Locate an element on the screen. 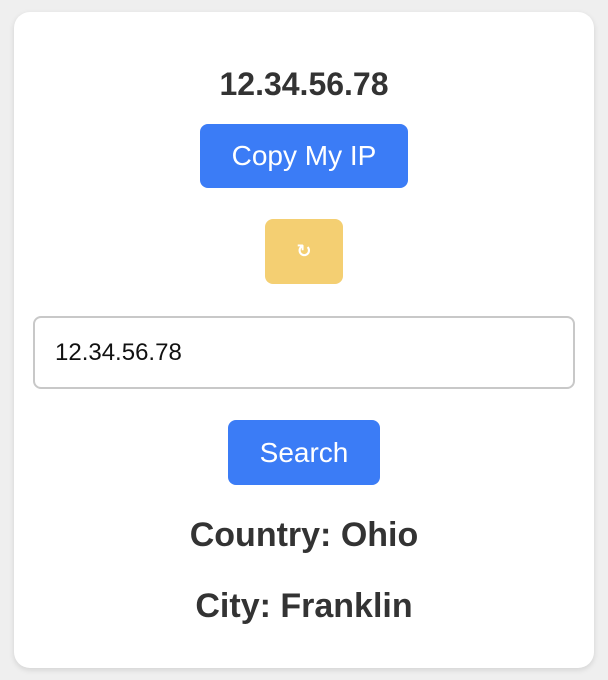 The width and height of the screenshot is (608, 680). ip-search-input is located at coordinates (304, 352).